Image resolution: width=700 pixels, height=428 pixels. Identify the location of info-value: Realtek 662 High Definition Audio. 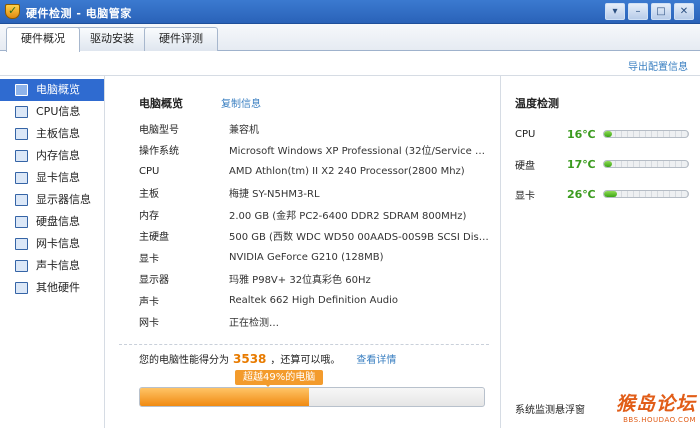
(314, 300).